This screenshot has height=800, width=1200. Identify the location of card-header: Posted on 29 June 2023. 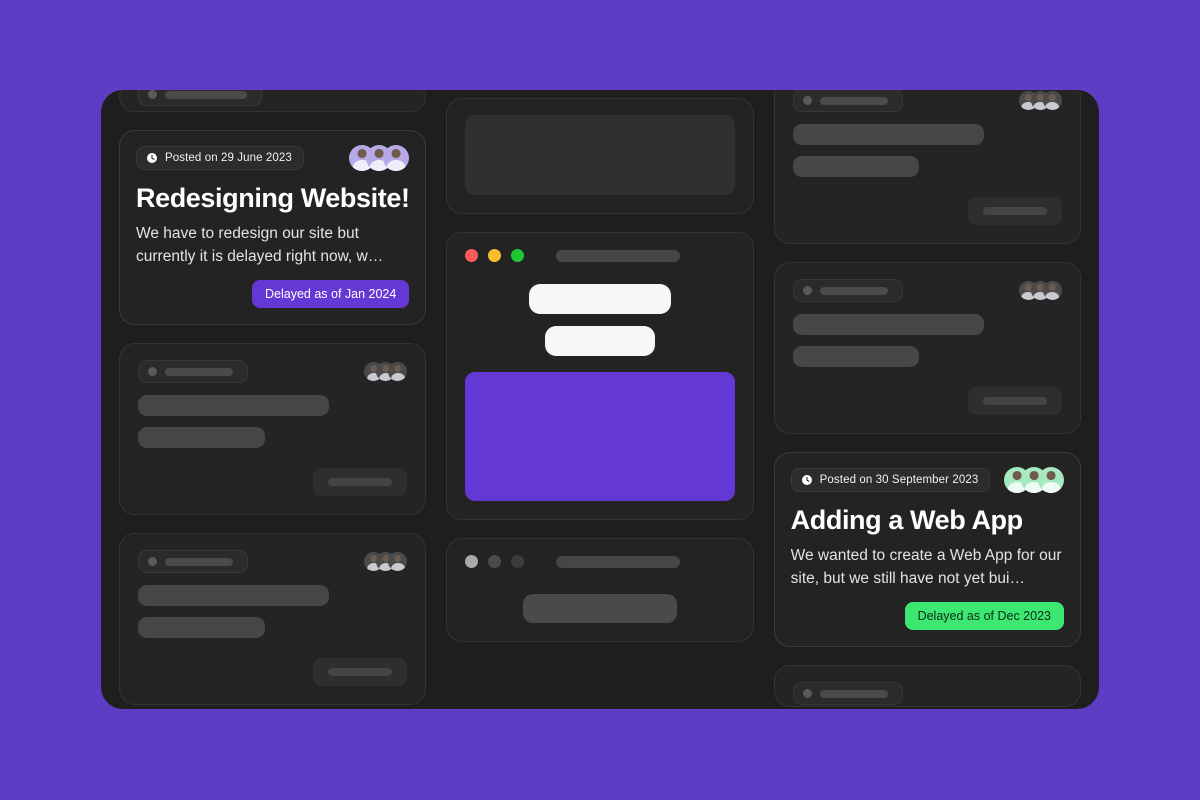
(273, 158).